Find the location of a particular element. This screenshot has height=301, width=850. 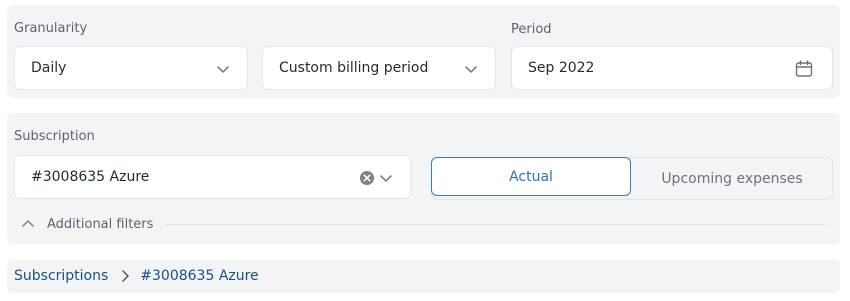

upcoming-expenses-tab: Upcoming expenses is located at coordinates (732, 178).